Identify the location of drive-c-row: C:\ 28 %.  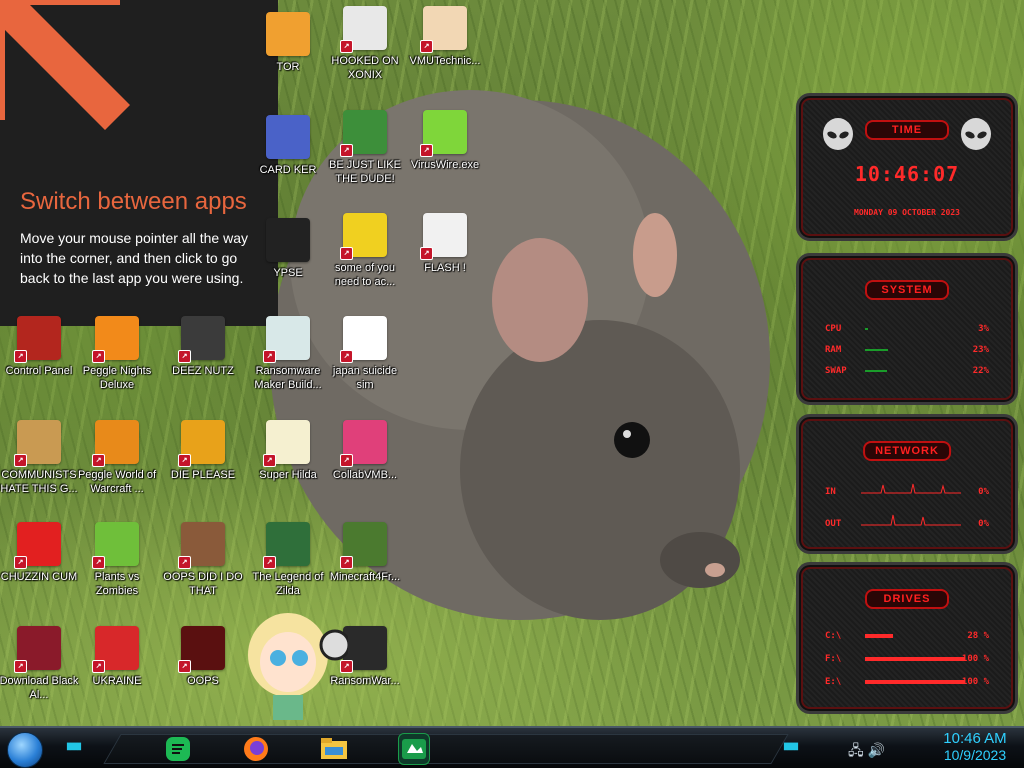
(907, 636).